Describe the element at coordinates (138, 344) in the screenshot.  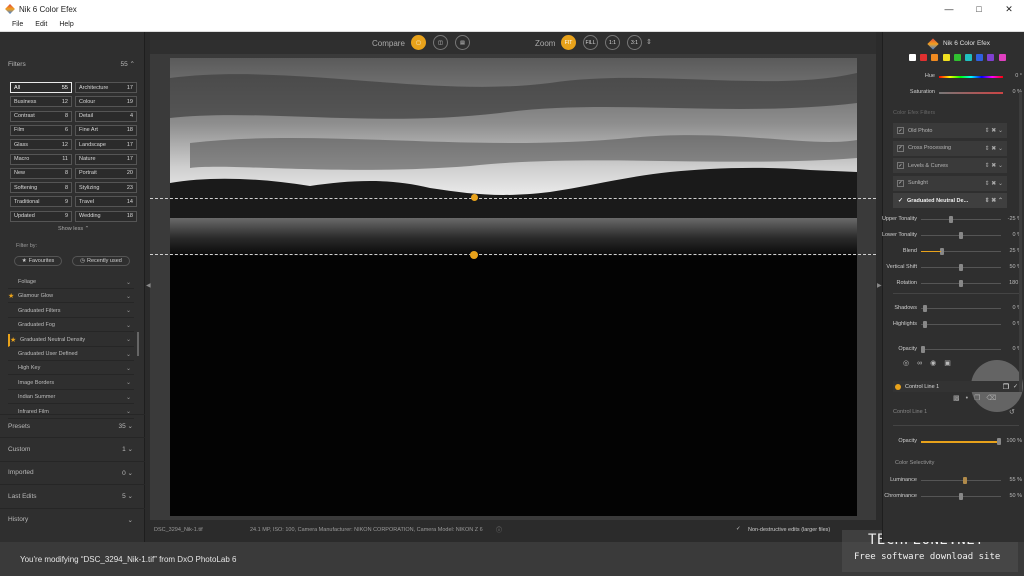
I see `filter-list-scrollbar` at that location.